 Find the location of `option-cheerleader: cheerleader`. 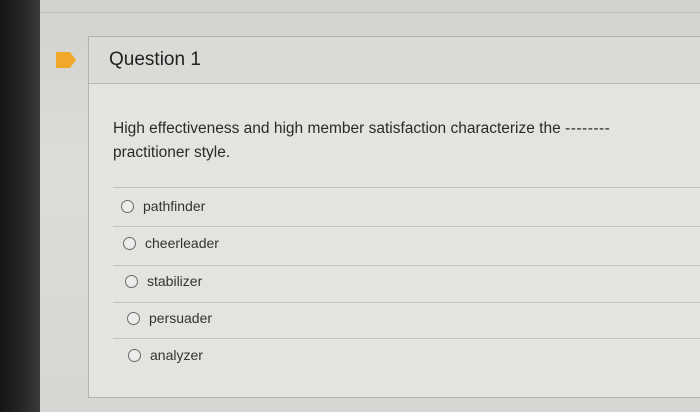

option-cheerleader: cheerleader is located at coordinates (171, 243).